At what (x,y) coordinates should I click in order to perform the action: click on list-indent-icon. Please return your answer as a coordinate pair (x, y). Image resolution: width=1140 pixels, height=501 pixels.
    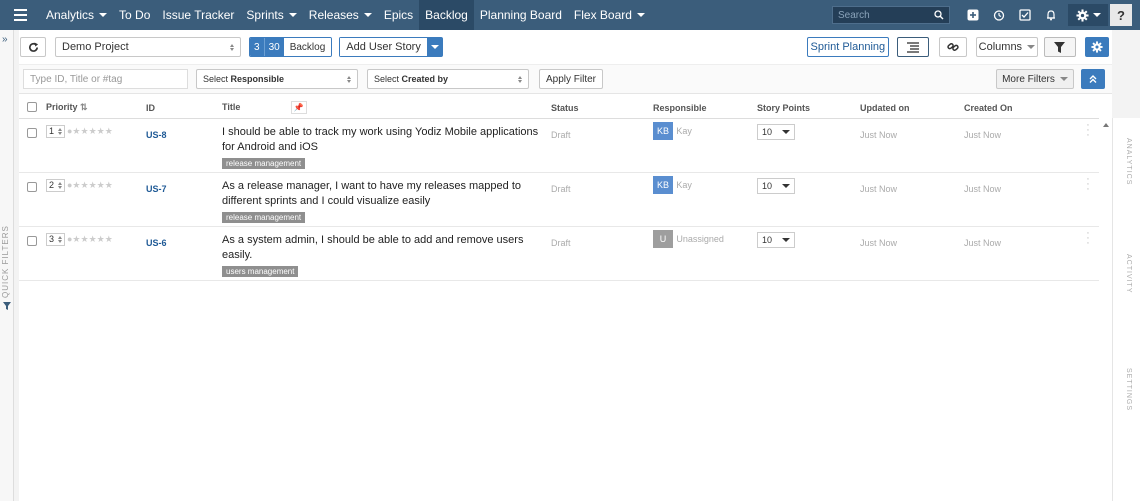
    Looking at the image, I should click on (912, 47).